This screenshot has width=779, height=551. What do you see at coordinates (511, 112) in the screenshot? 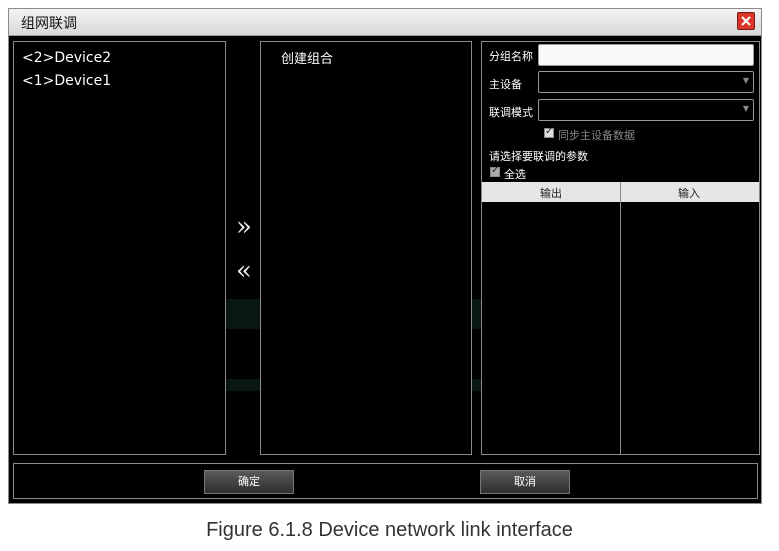
I see `link-mode-label: 联调模式` at bounding box center [511, 112].